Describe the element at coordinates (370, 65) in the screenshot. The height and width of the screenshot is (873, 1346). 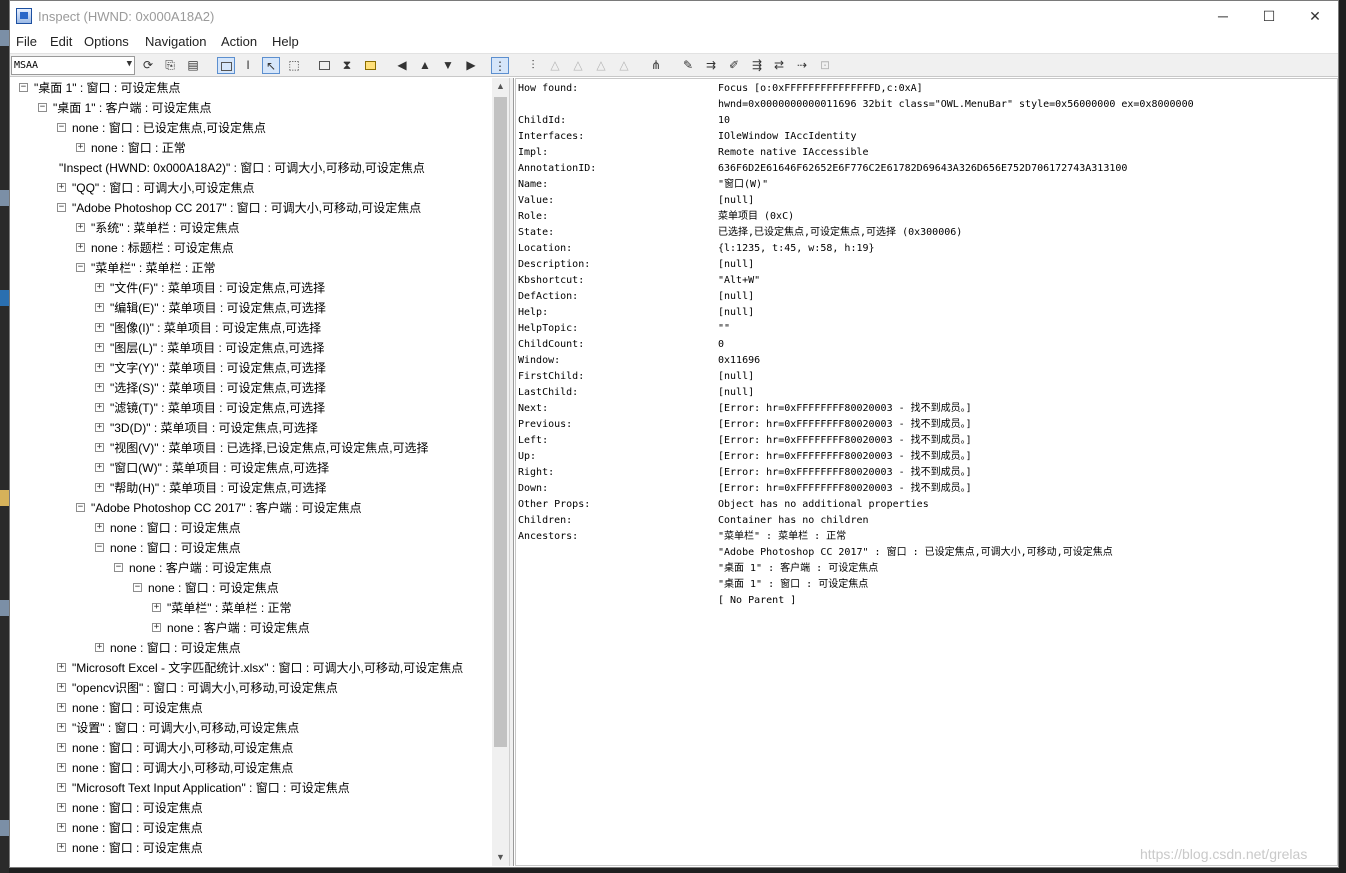
I see `show-tooltip-icon` at that location.